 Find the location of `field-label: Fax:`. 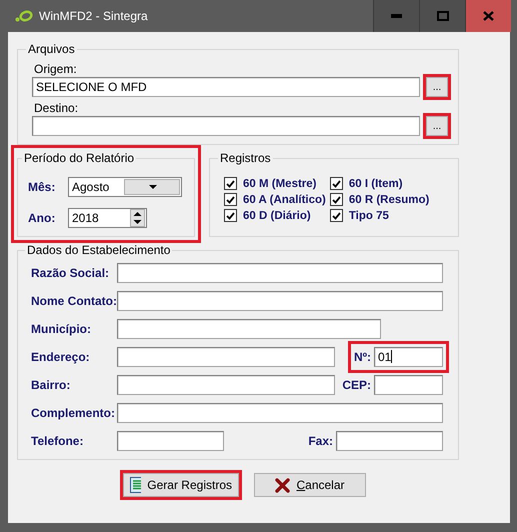

field-label: Fax: is located at coordinates (320, 441).